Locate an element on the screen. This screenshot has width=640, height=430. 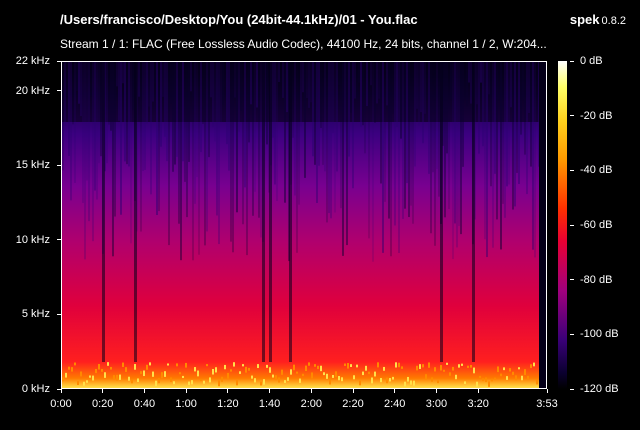
frequency-tick-label: 15 kHz is located at coordinates (32, 165).